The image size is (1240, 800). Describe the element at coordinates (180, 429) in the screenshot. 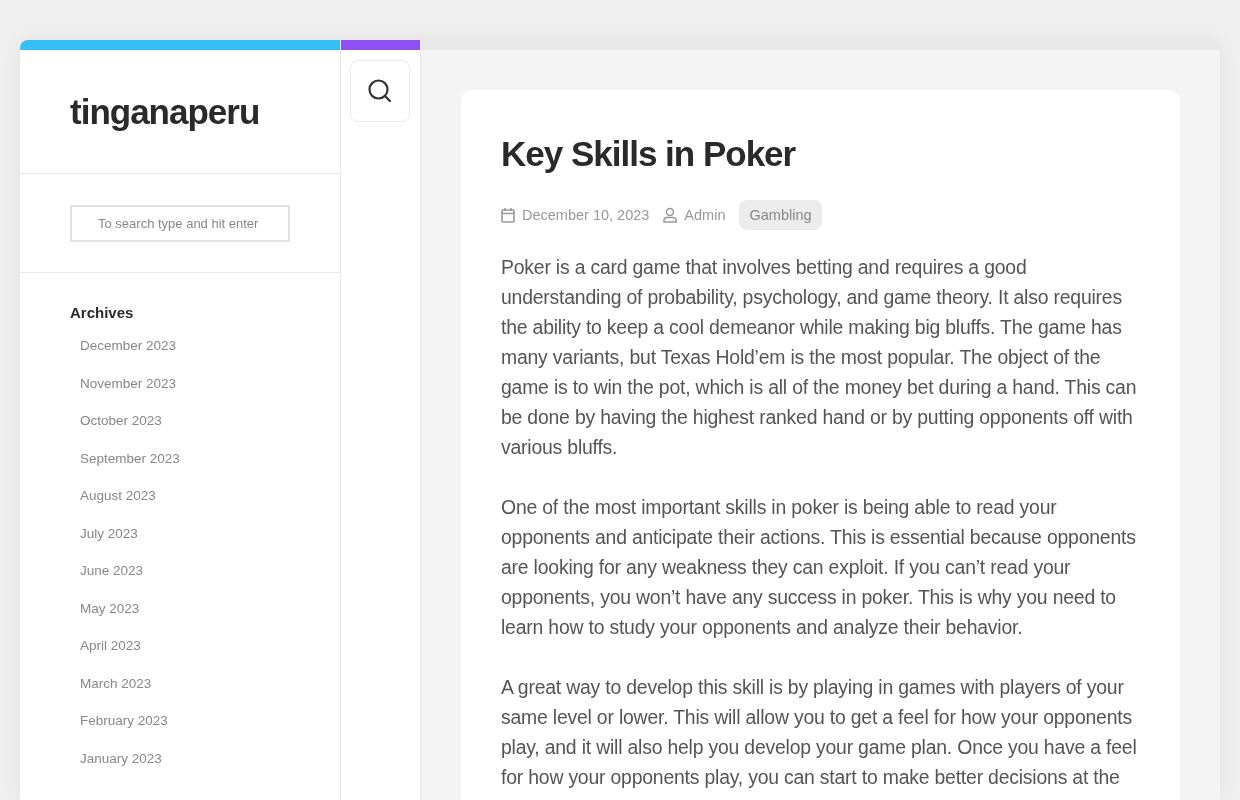

I see `archive-link: October 2023` at that location.